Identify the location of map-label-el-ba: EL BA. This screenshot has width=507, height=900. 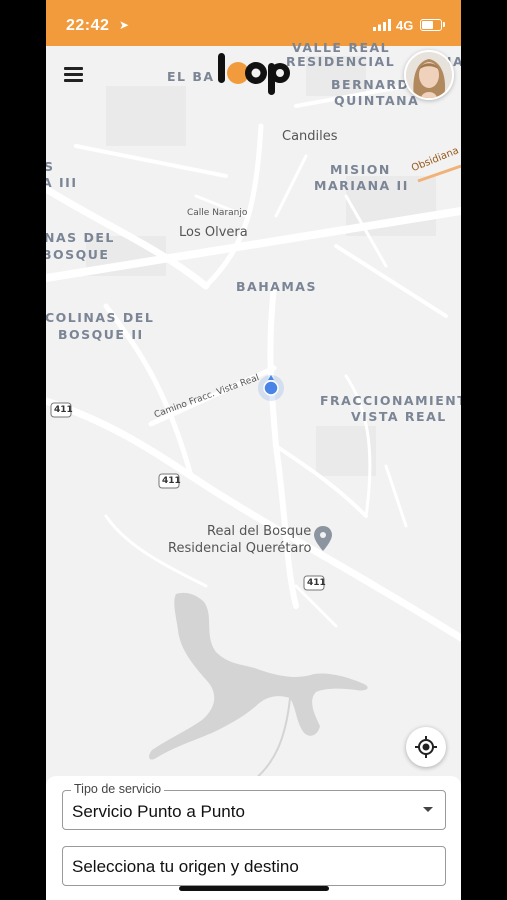
(191, 76).